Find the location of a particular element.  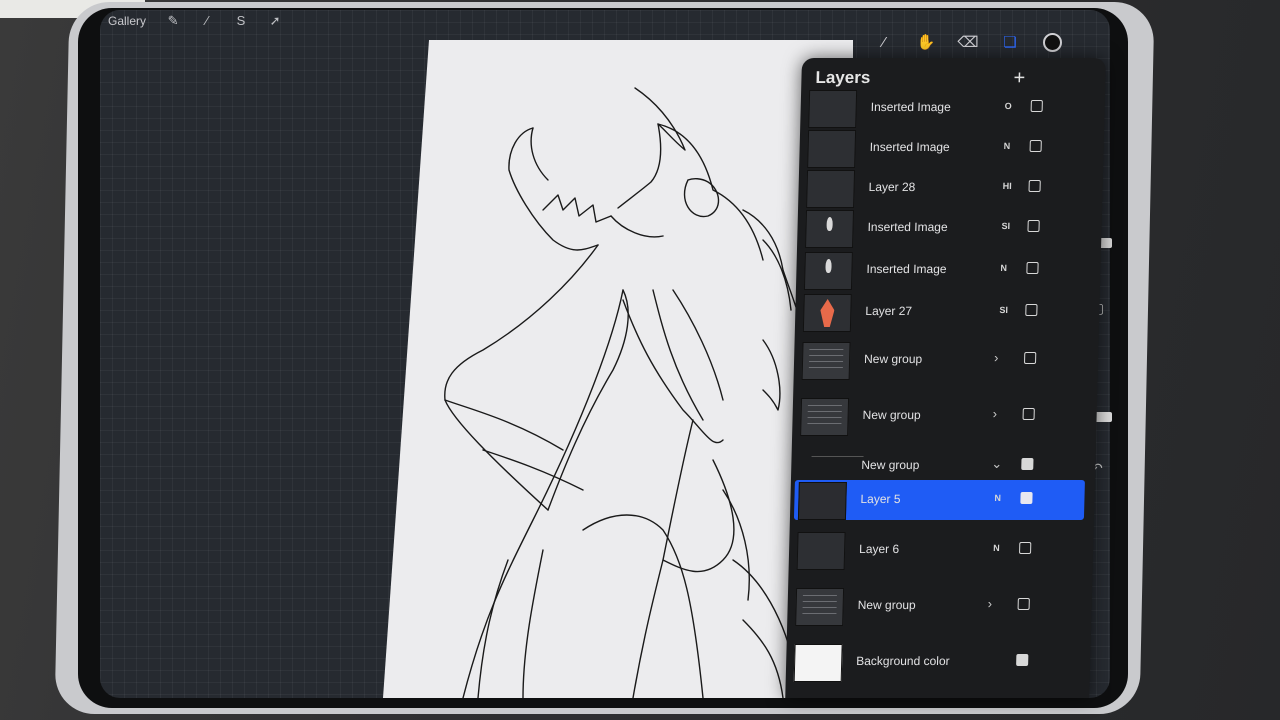

smudge-icon: ✋ is located at coordinates (926, 42).